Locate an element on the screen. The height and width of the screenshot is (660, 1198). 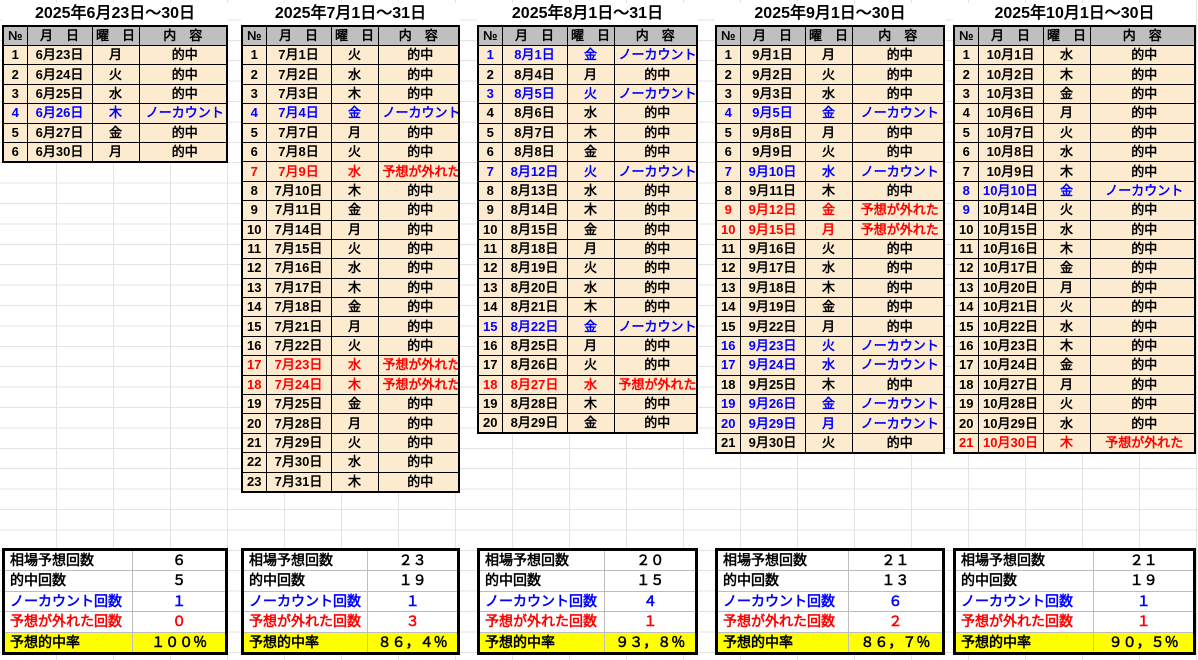
row-number-cell: 14 is located at coordinates (966, 307).